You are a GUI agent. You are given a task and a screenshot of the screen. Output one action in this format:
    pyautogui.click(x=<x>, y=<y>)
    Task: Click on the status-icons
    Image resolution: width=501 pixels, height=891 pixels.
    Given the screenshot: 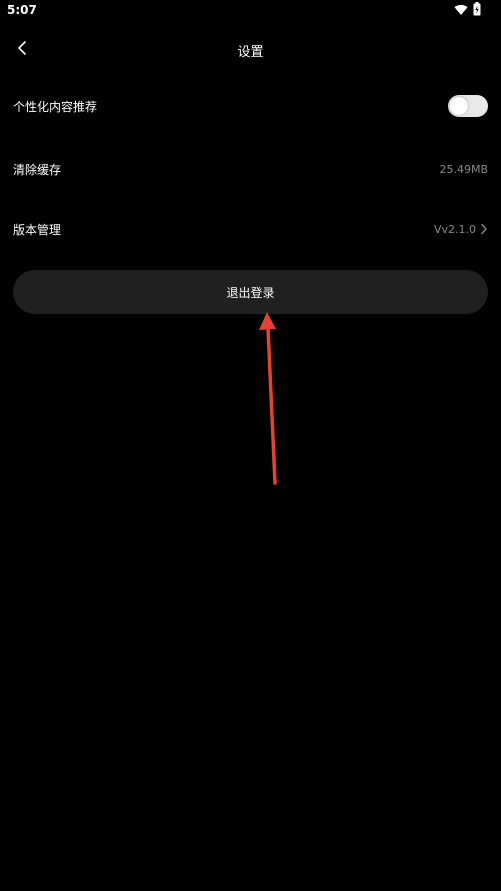 What is the action you would take?
    pyautogui.click(x=467, y=10)
    